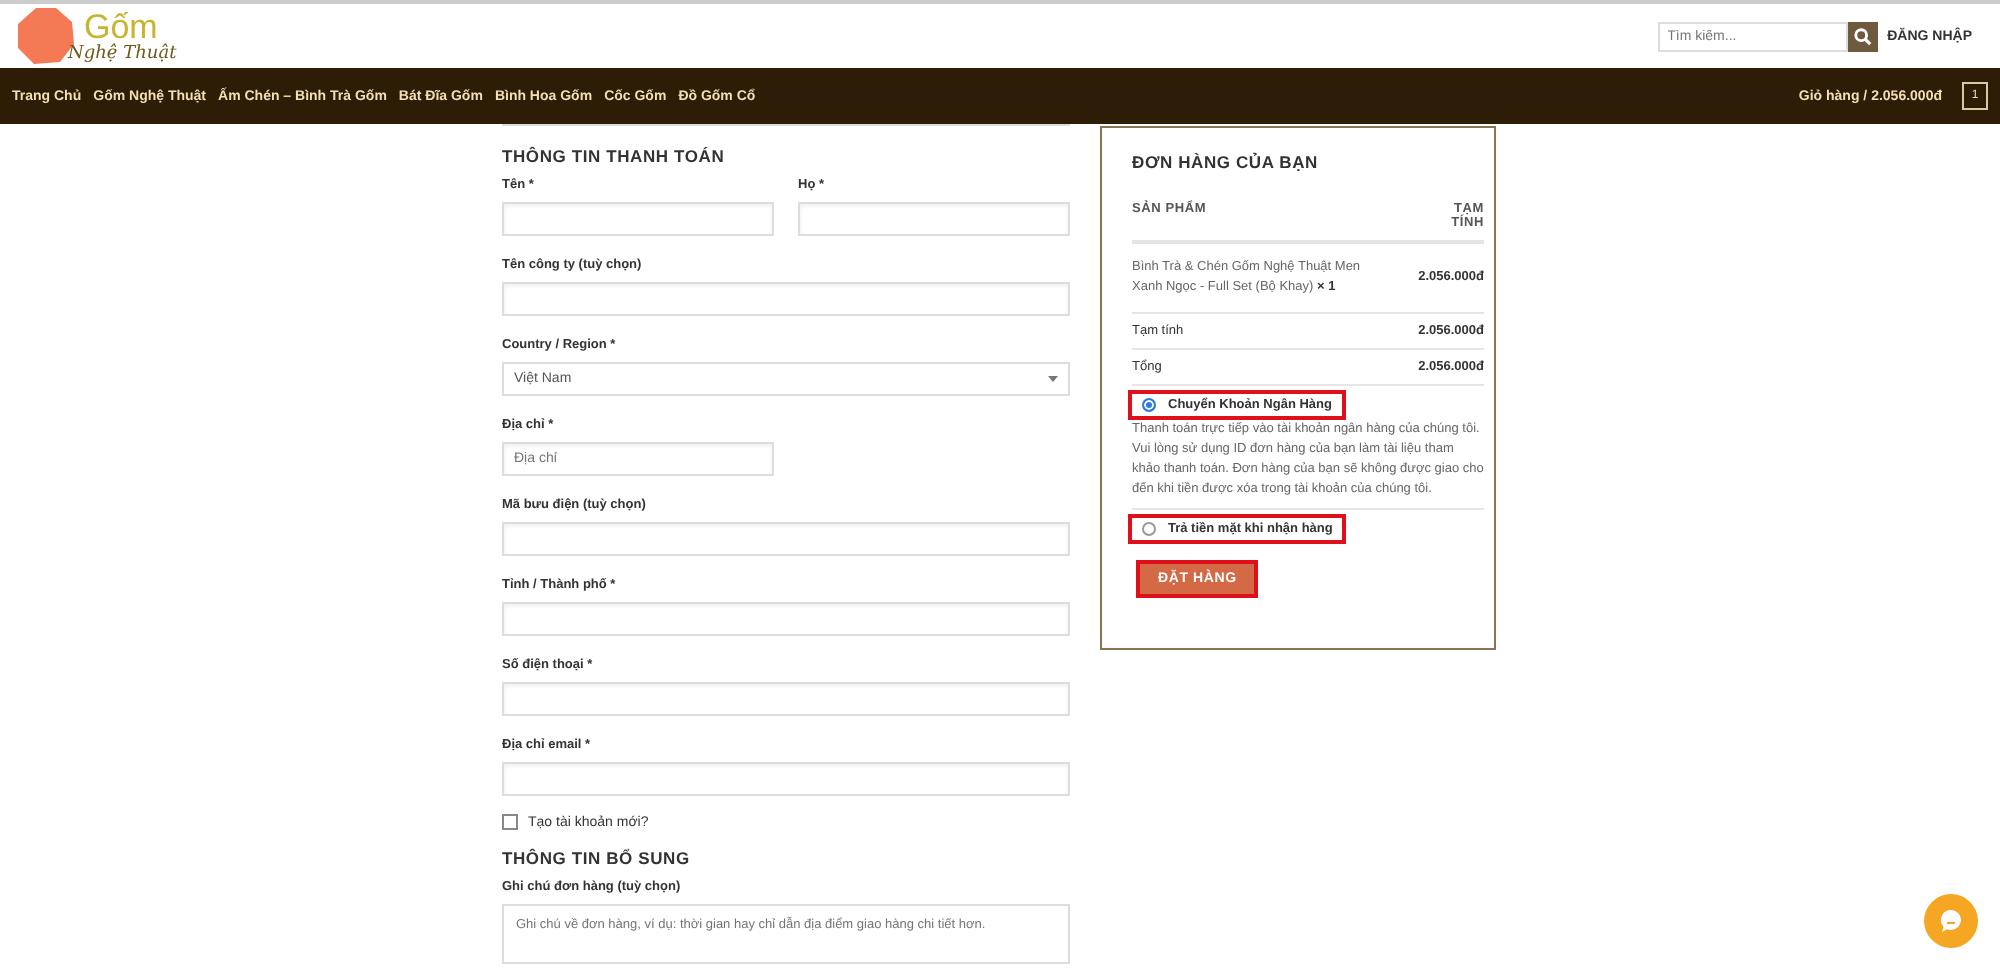 The width and height of the screenshot is (2000, 970). I want to click on chat-icon, so click(1951, 921).